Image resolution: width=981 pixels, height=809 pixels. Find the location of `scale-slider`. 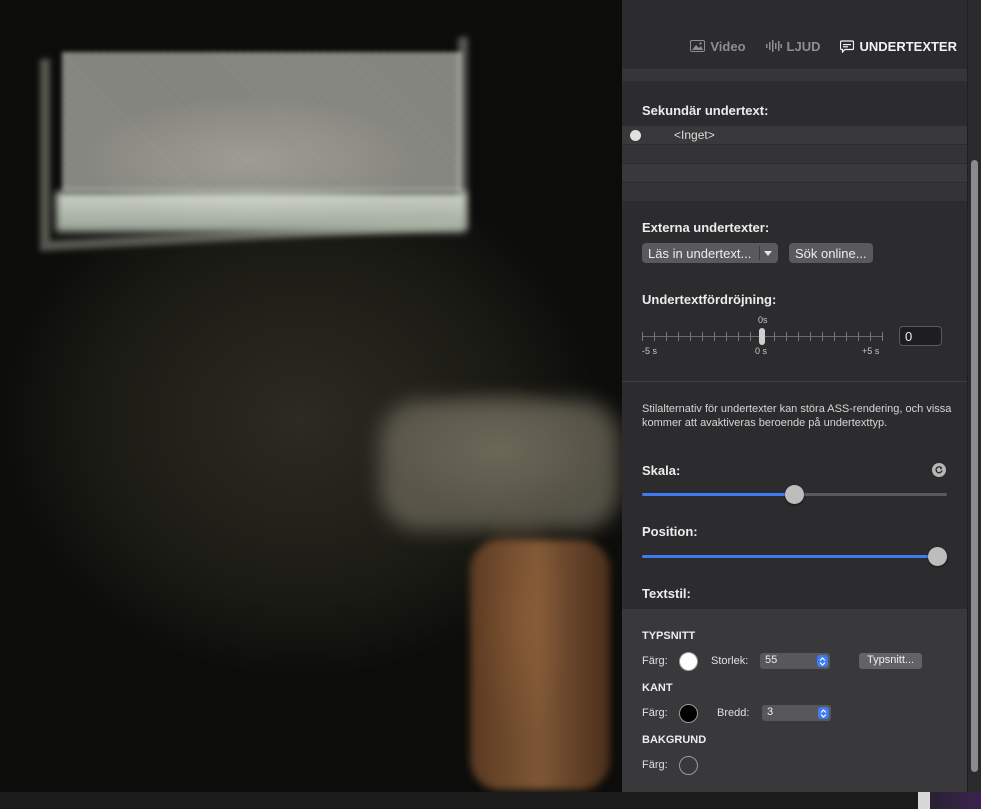

scale-slider is located at coordinates (794, 495).